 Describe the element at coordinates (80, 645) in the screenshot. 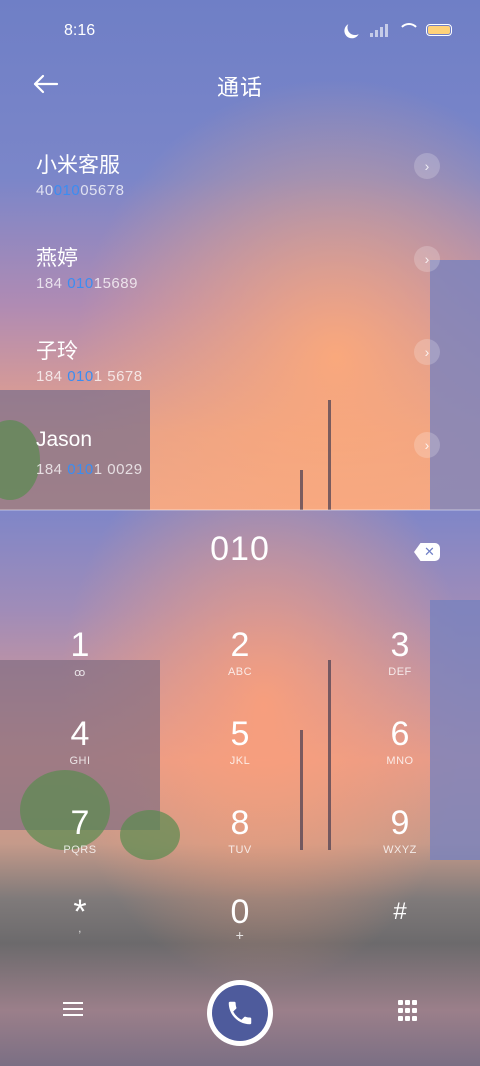

I see `key-digit: 1` at that location.